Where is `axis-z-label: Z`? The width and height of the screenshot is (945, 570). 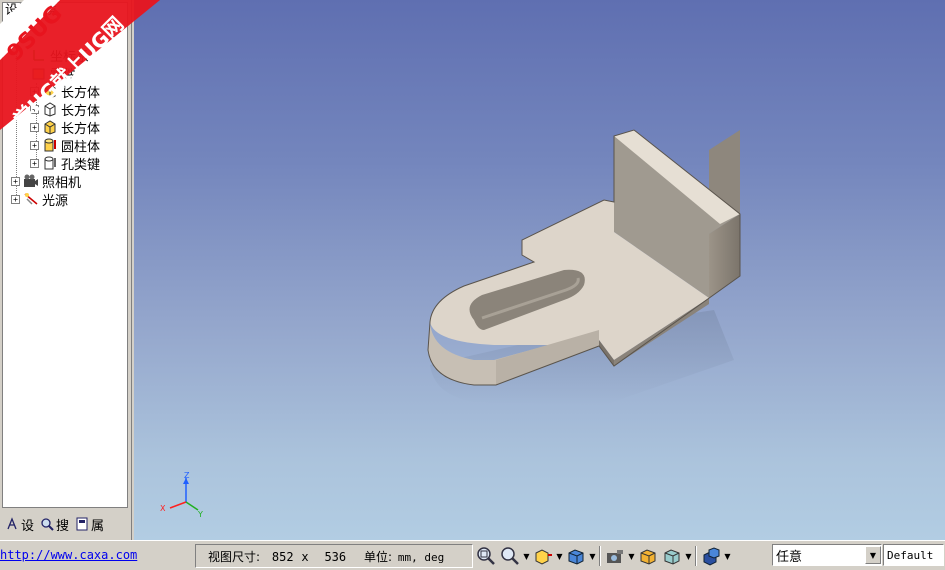 axis-z-label: Z is located at coordinates (187, 475).